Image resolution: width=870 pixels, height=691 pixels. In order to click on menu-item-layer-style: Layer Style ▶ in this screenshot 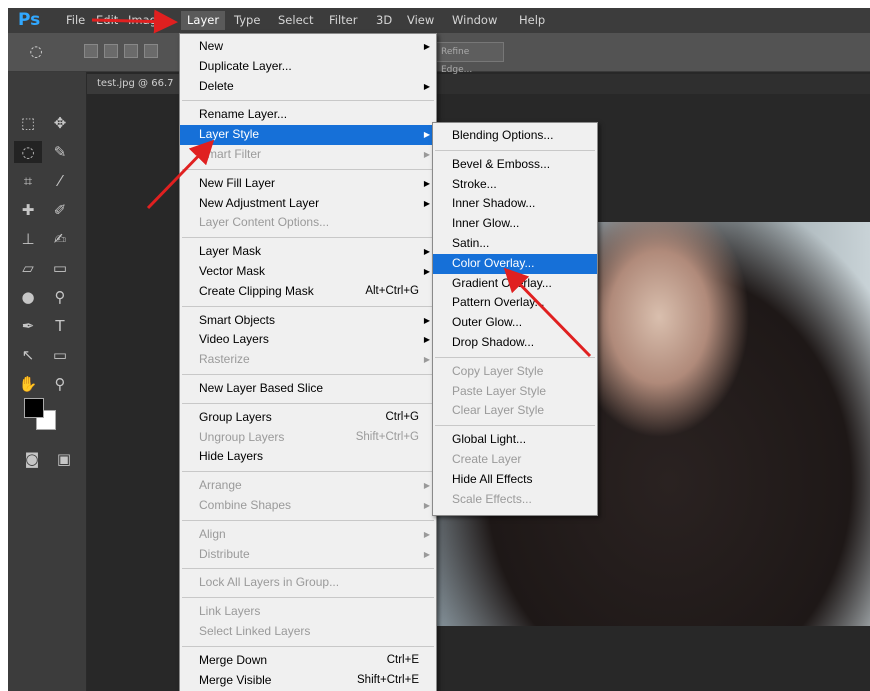, I will do `click(308, 135)`.